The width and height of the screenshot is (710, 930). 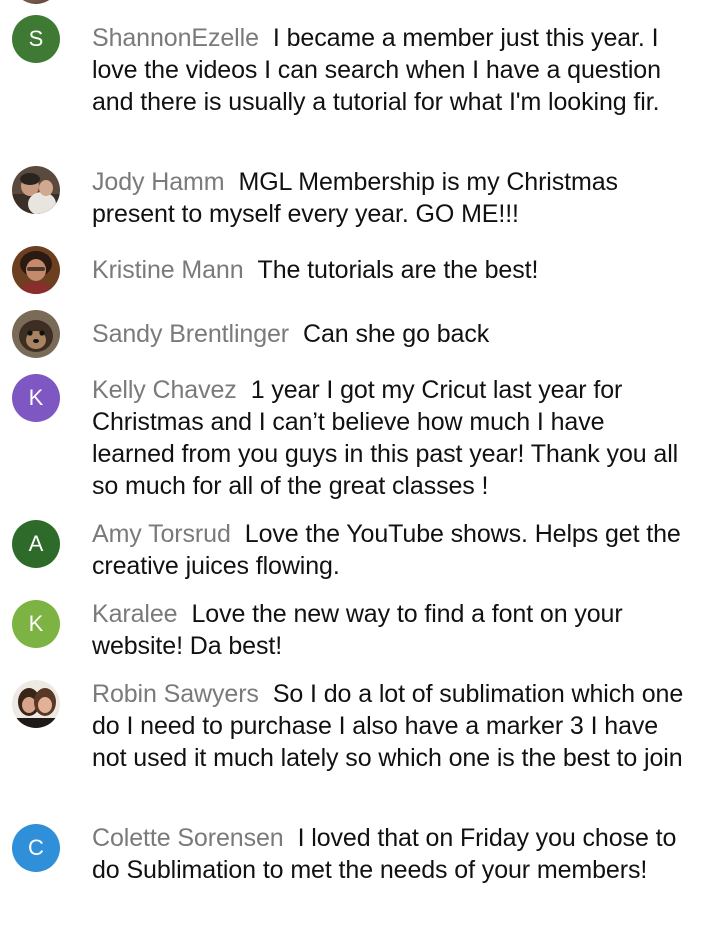 What do you see at coordinates (135, 614) in the screenshot?
I see `author-name: Karalee` at bounding box center [135, 614].